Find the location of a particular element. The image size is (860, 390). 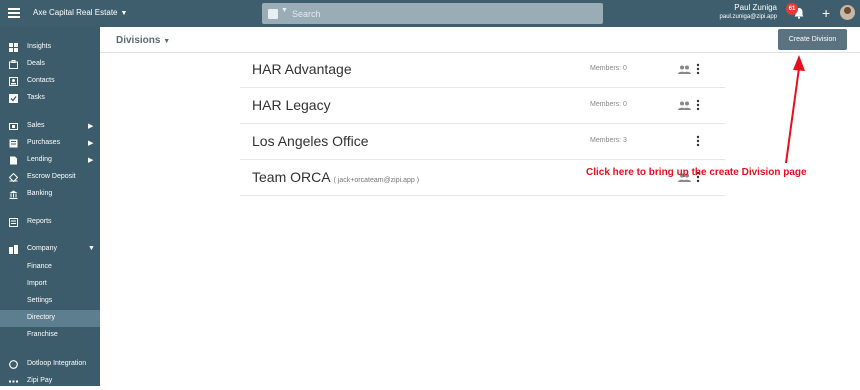

sidebar-item-label: Franchise is located at coordinates (42, 334).